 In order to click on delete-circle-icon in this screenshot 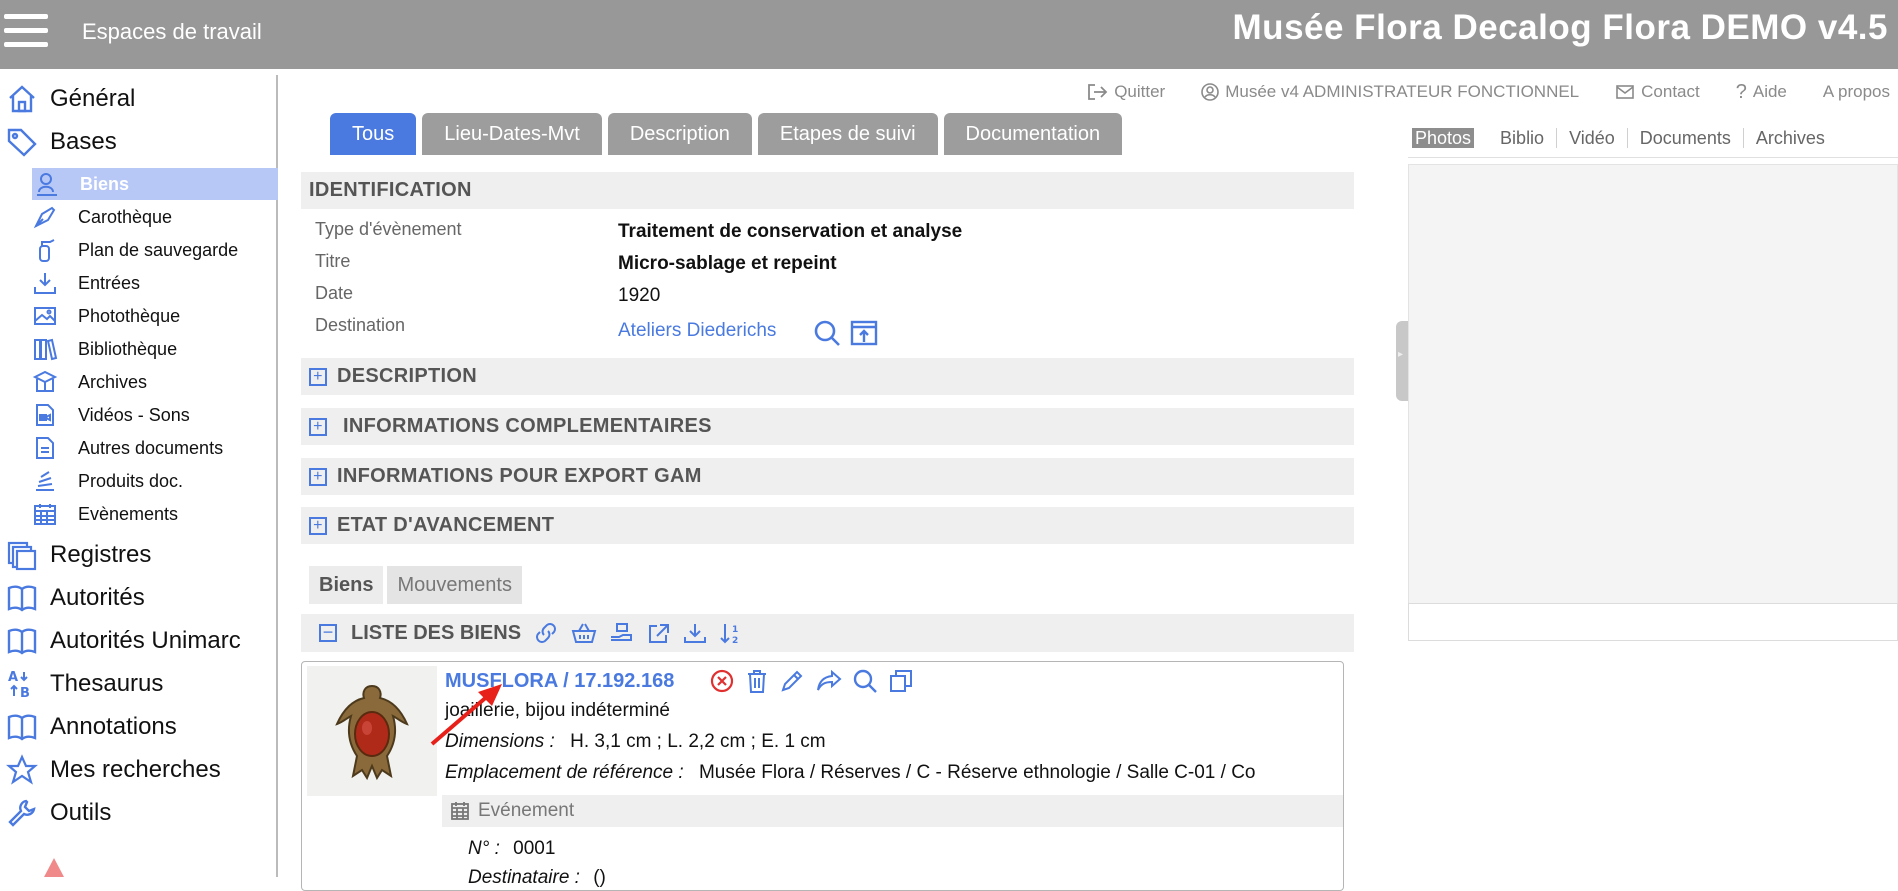, I will do `click(722, 683)`.